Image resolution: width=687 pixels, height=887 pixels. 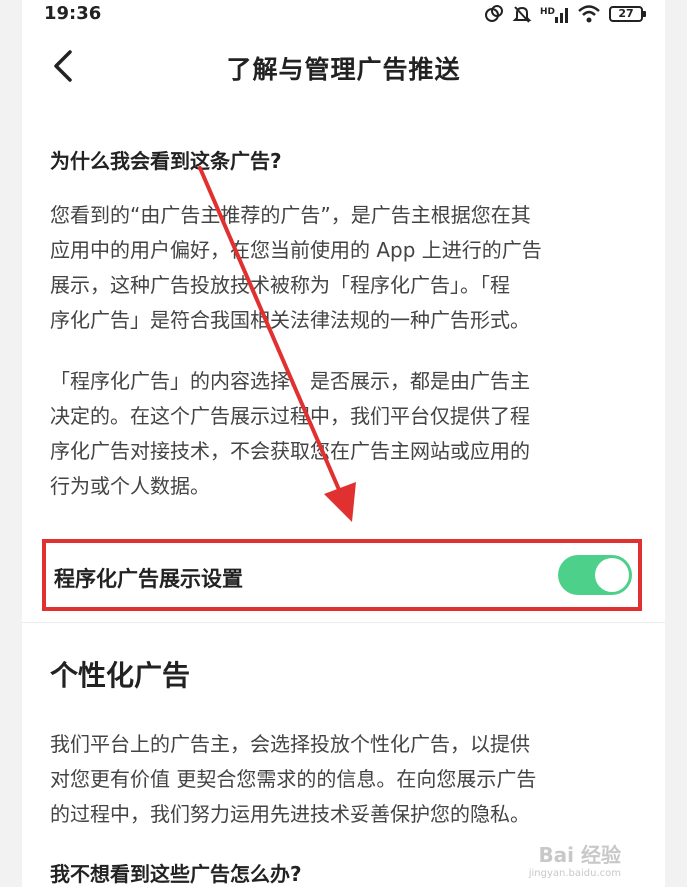 What do you see at coordinates (148, 579) in the screenshot?
I see `programmatic-ad-setting-label: 程序化广告展示设置` at bounding box center [148, 579].